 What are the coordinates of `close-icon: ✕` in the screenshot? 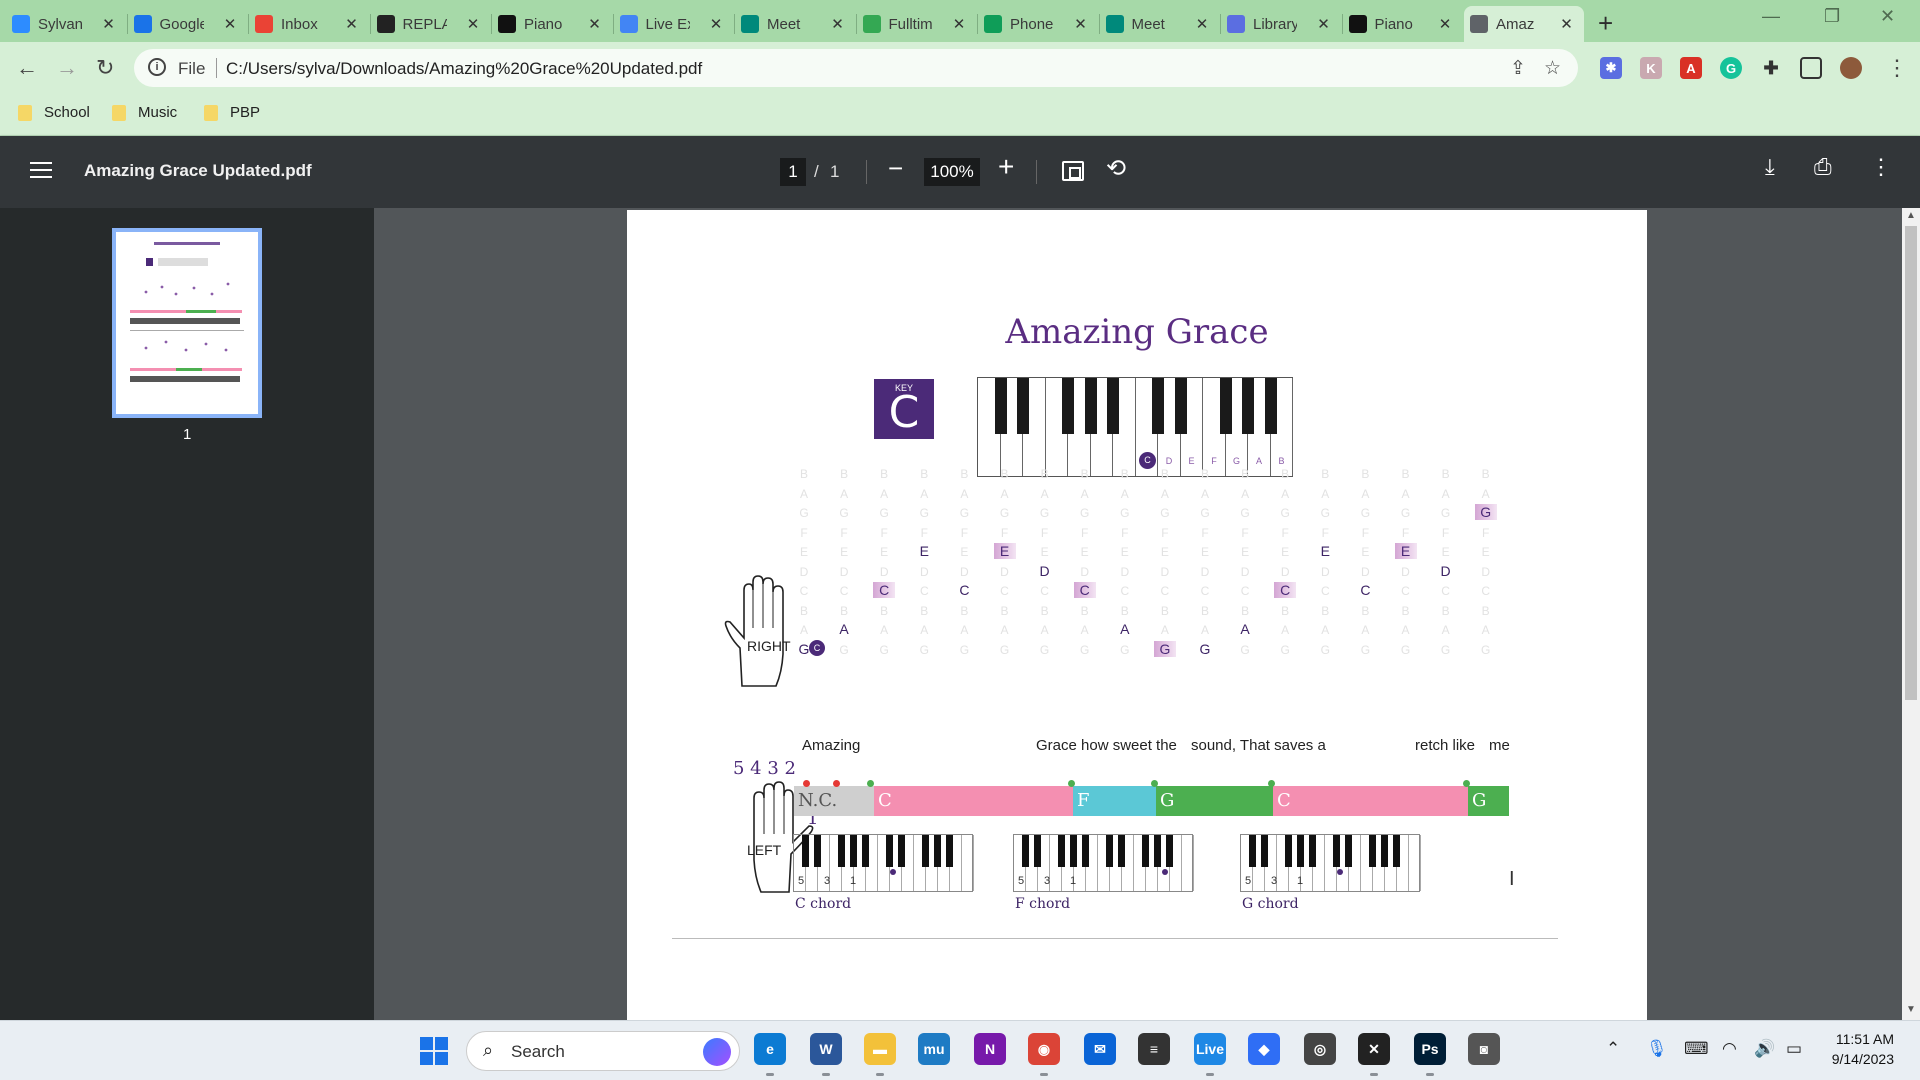 It's located at (1887, 16).